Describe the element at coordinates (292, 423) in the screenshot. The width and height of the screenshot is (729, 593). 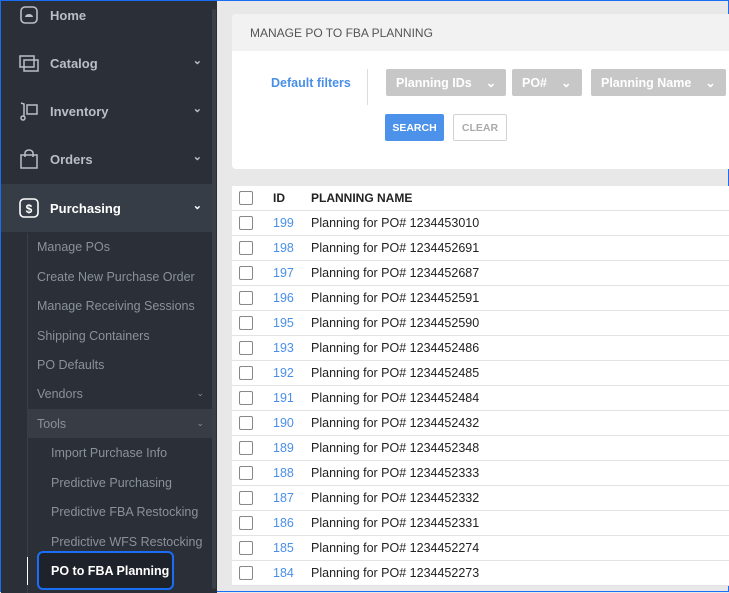
I see `row-id-link: 190` at that location.